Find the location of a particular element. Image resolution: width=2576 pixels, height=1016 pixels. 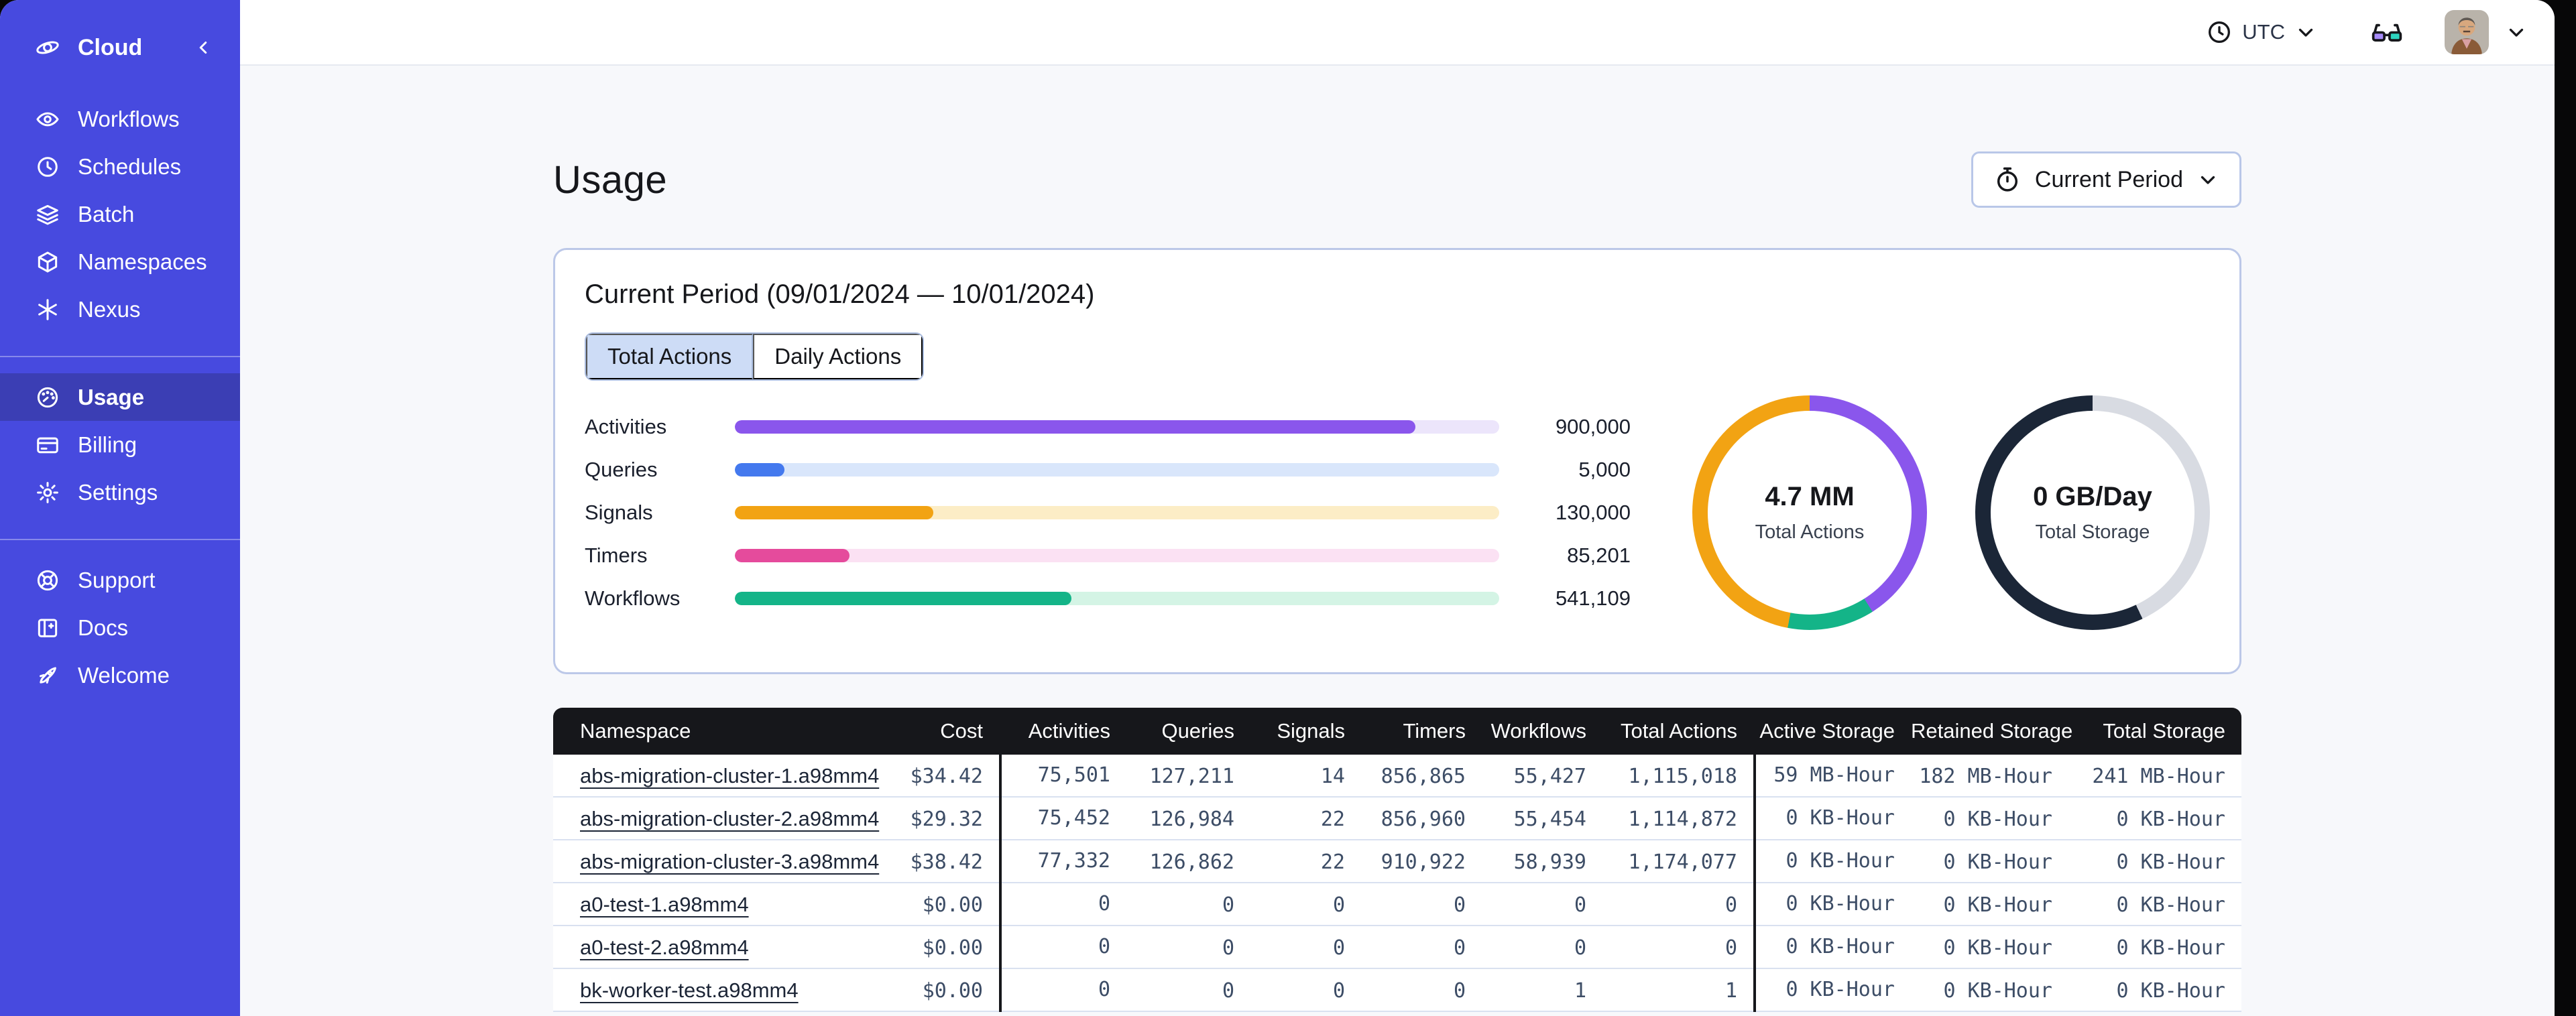

tab-daily-actions: Daily Actions is located at coordinates (838, 356).